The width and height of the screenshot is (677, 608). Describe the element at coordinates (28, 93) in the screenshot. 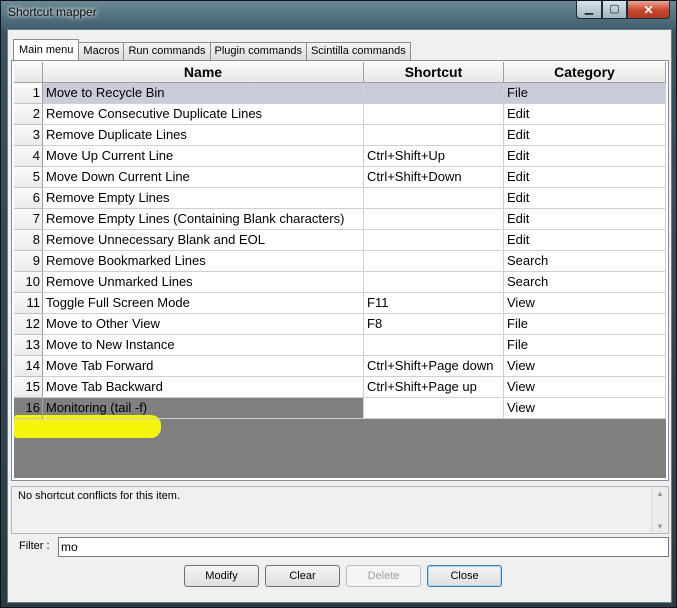

I see `row-number: 1` at that location.